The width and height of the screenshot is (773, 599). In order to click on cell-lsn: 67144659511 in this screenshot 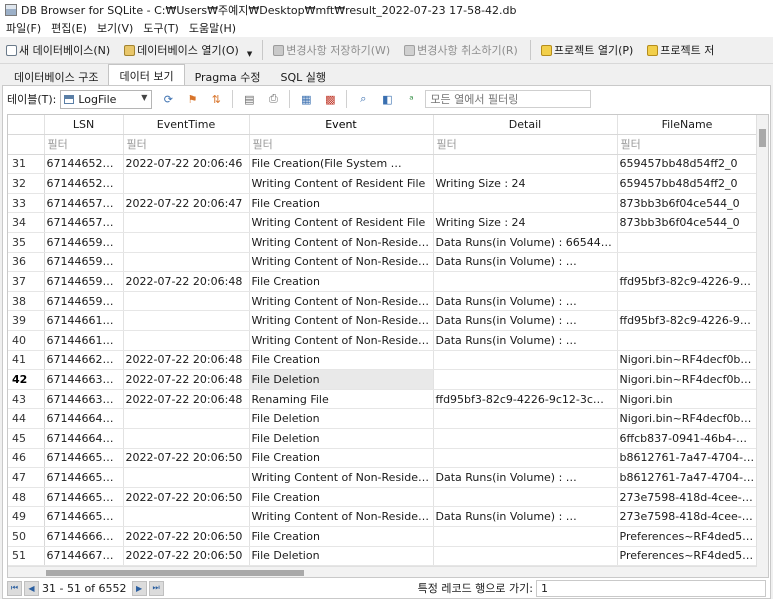, I will do `click(84, 281)`.